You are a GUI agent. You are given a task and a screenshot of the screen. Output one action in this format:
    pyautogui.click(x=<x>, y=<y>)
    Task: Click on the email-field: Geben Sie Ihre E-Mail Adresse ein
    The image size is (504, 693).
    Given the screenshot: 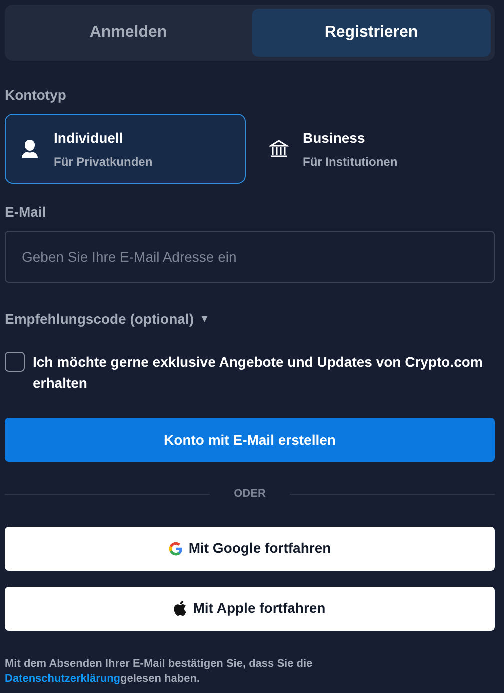 What is the action you would take?
    pyautogui.click(x=250, y=257)
    